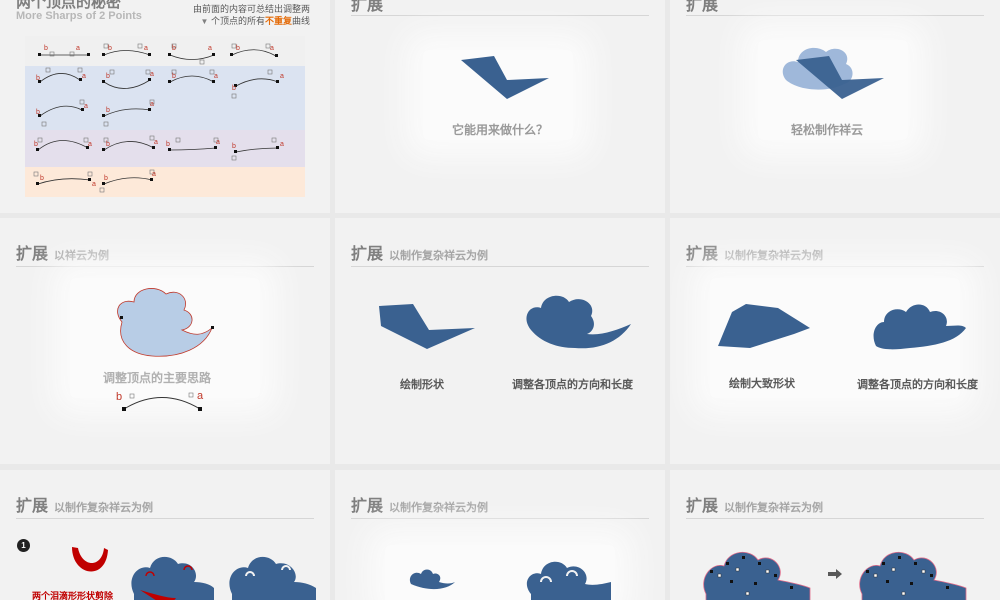 Image resolution: width=1000 pixels, height=600 pixels. What do you see at coordinates (833, 73) in the screenshot?
I see `slide-3-cloud-overlay` at bounding box center [833, 73].